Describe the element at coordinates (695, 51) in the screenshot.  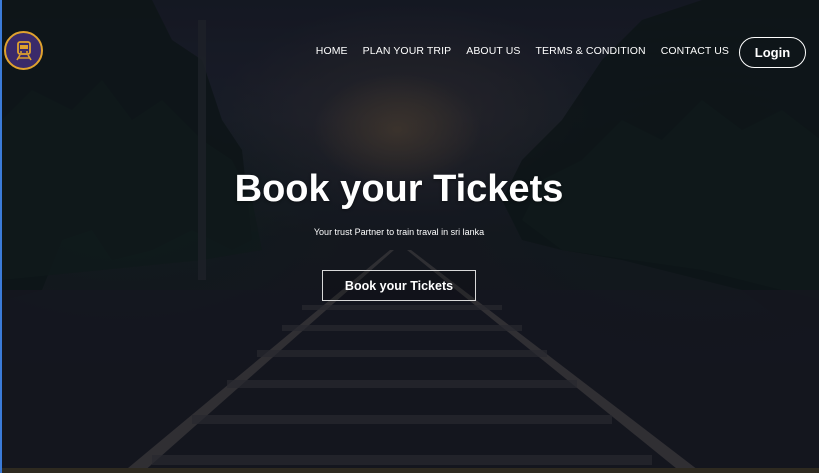
I see `nav-contact-us: CONTACT US` at that location.